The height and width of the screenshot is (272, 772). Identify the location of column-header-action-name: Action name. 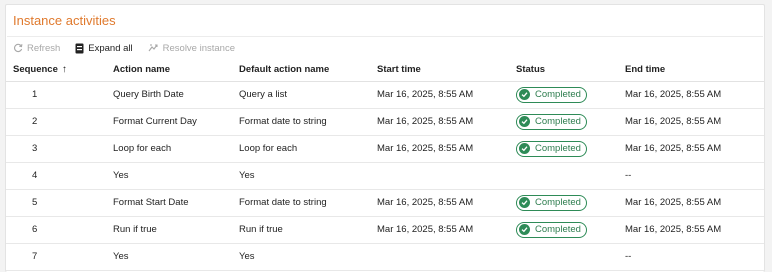
(169, 70).